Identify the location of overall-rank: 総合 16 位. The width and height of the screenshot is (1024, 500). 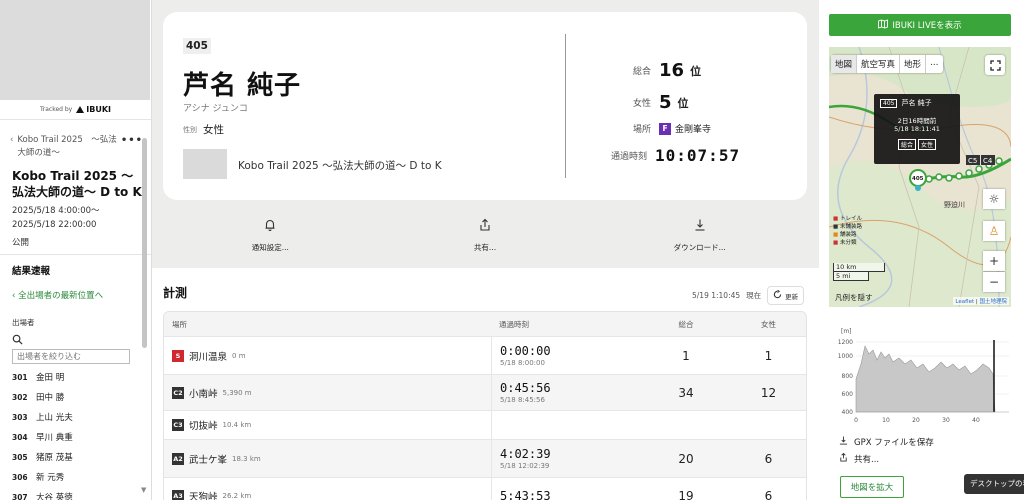
(667, 70).